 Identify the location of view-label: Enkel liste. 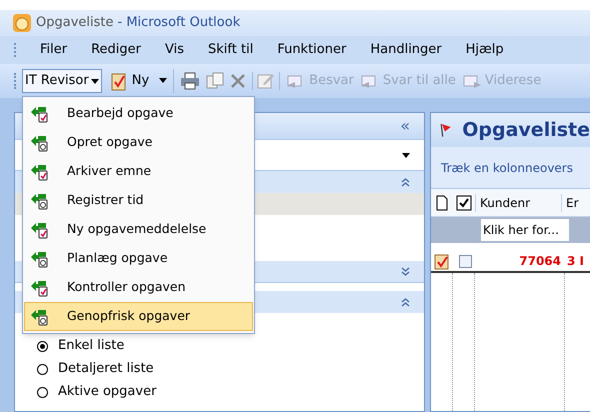
(91, 346).